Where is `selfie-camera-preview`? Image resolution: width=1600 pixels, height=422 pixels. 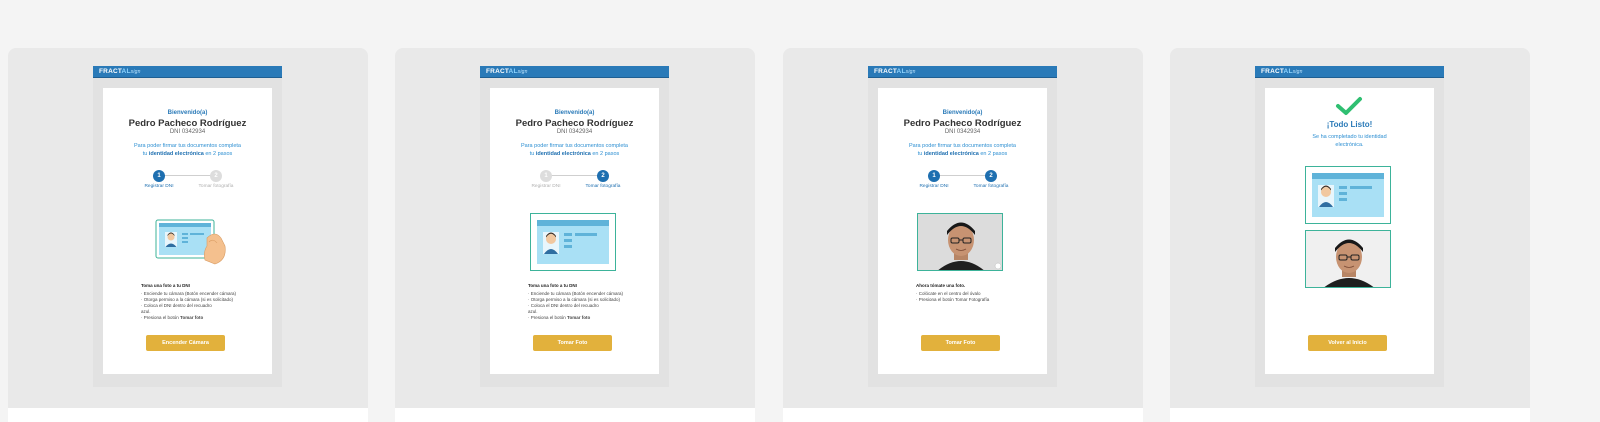 selfie-camera-preview is located at coordinates (960, 242).